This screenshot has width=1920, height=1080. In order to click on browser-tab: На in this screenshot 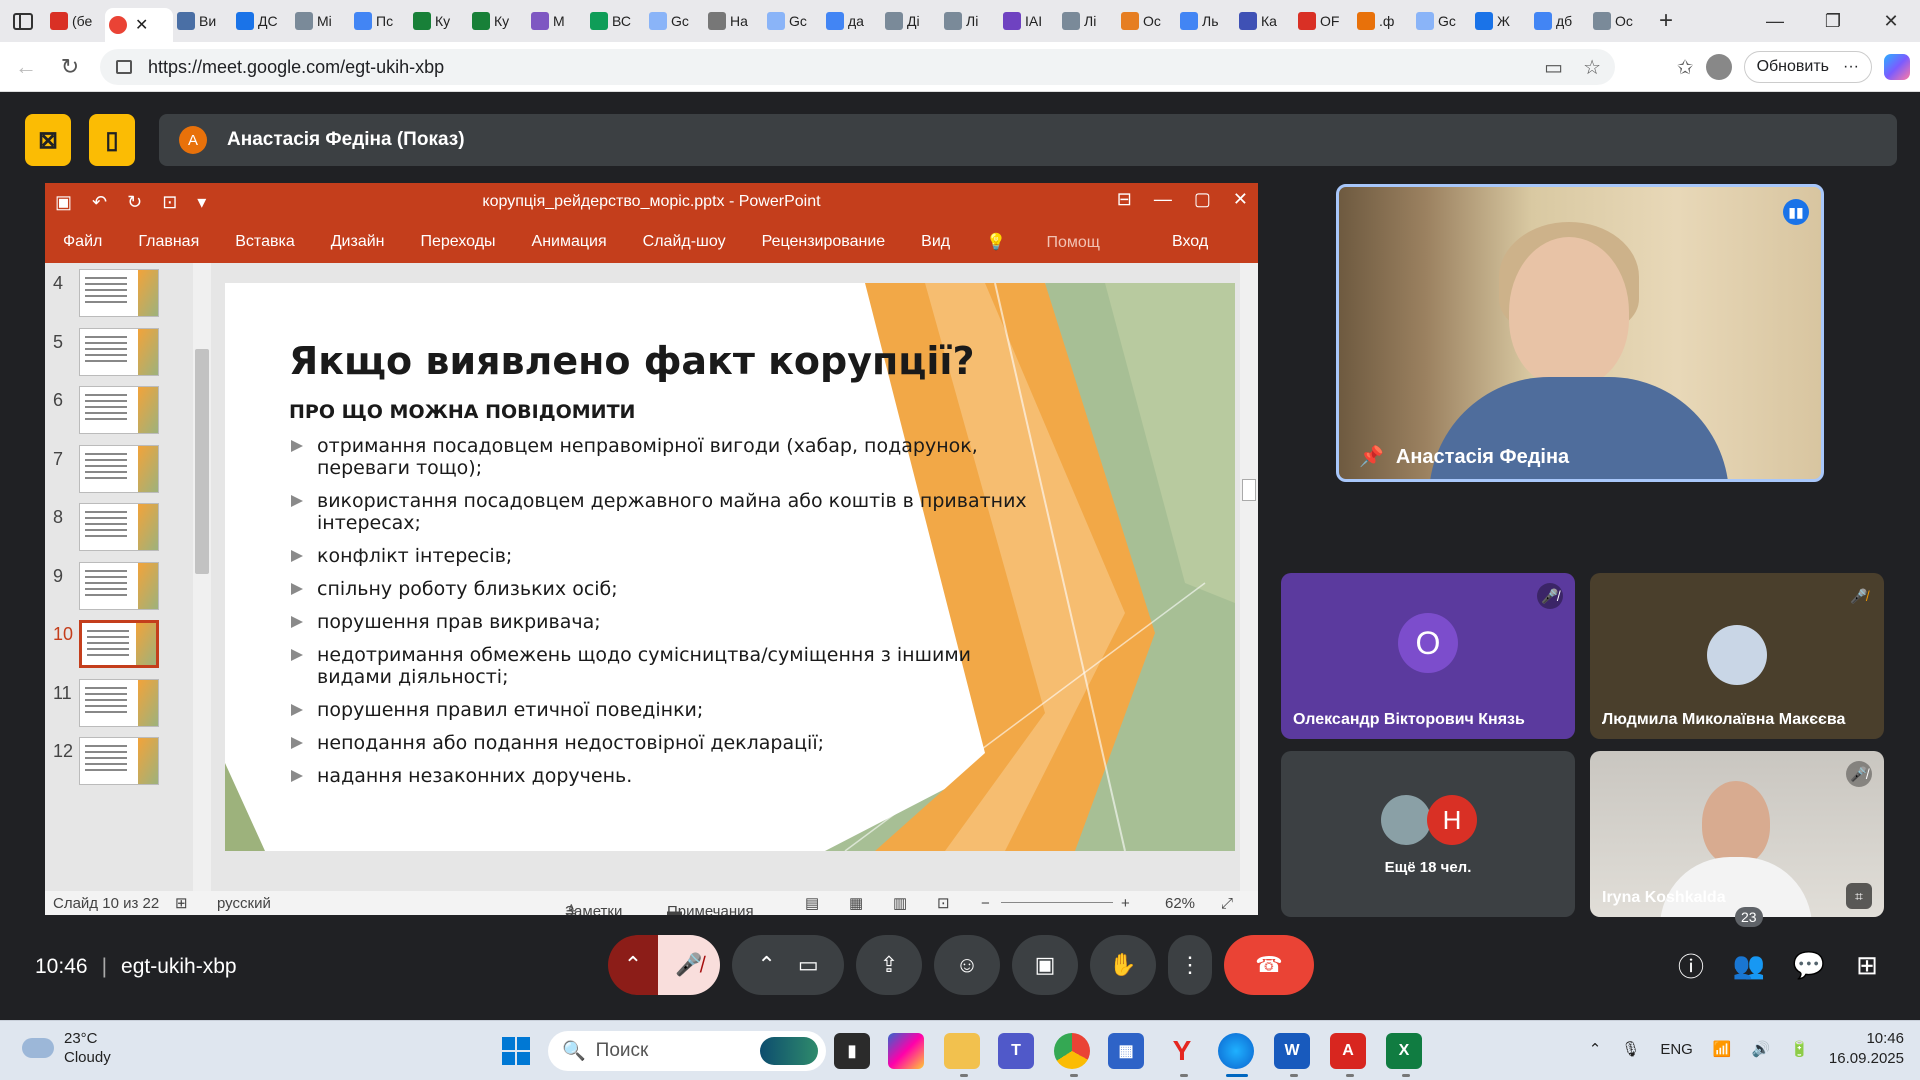, I will do `click(733, 21)`.